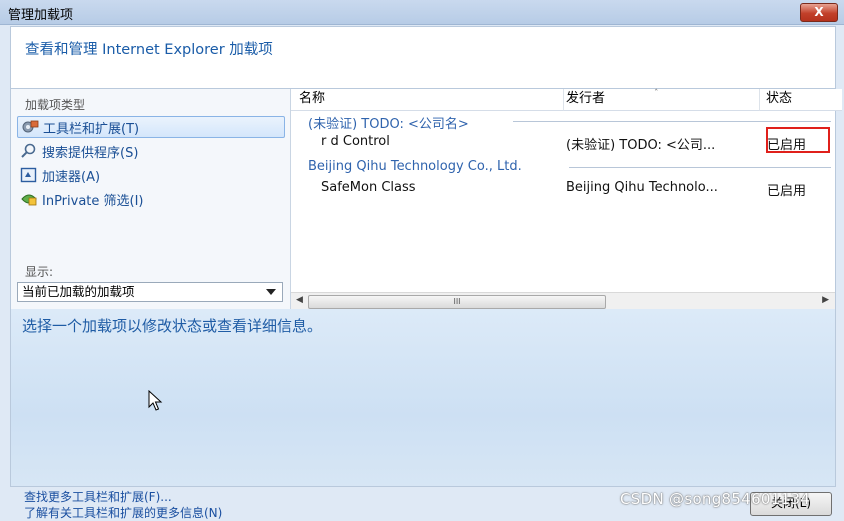 The width and height of the screenshot is (844, 521). What do you see at coordinates (90, 153) in the screenshot?
I see `type-item-label: 搜索提供程序(S)` at bounding box center [90, 153].